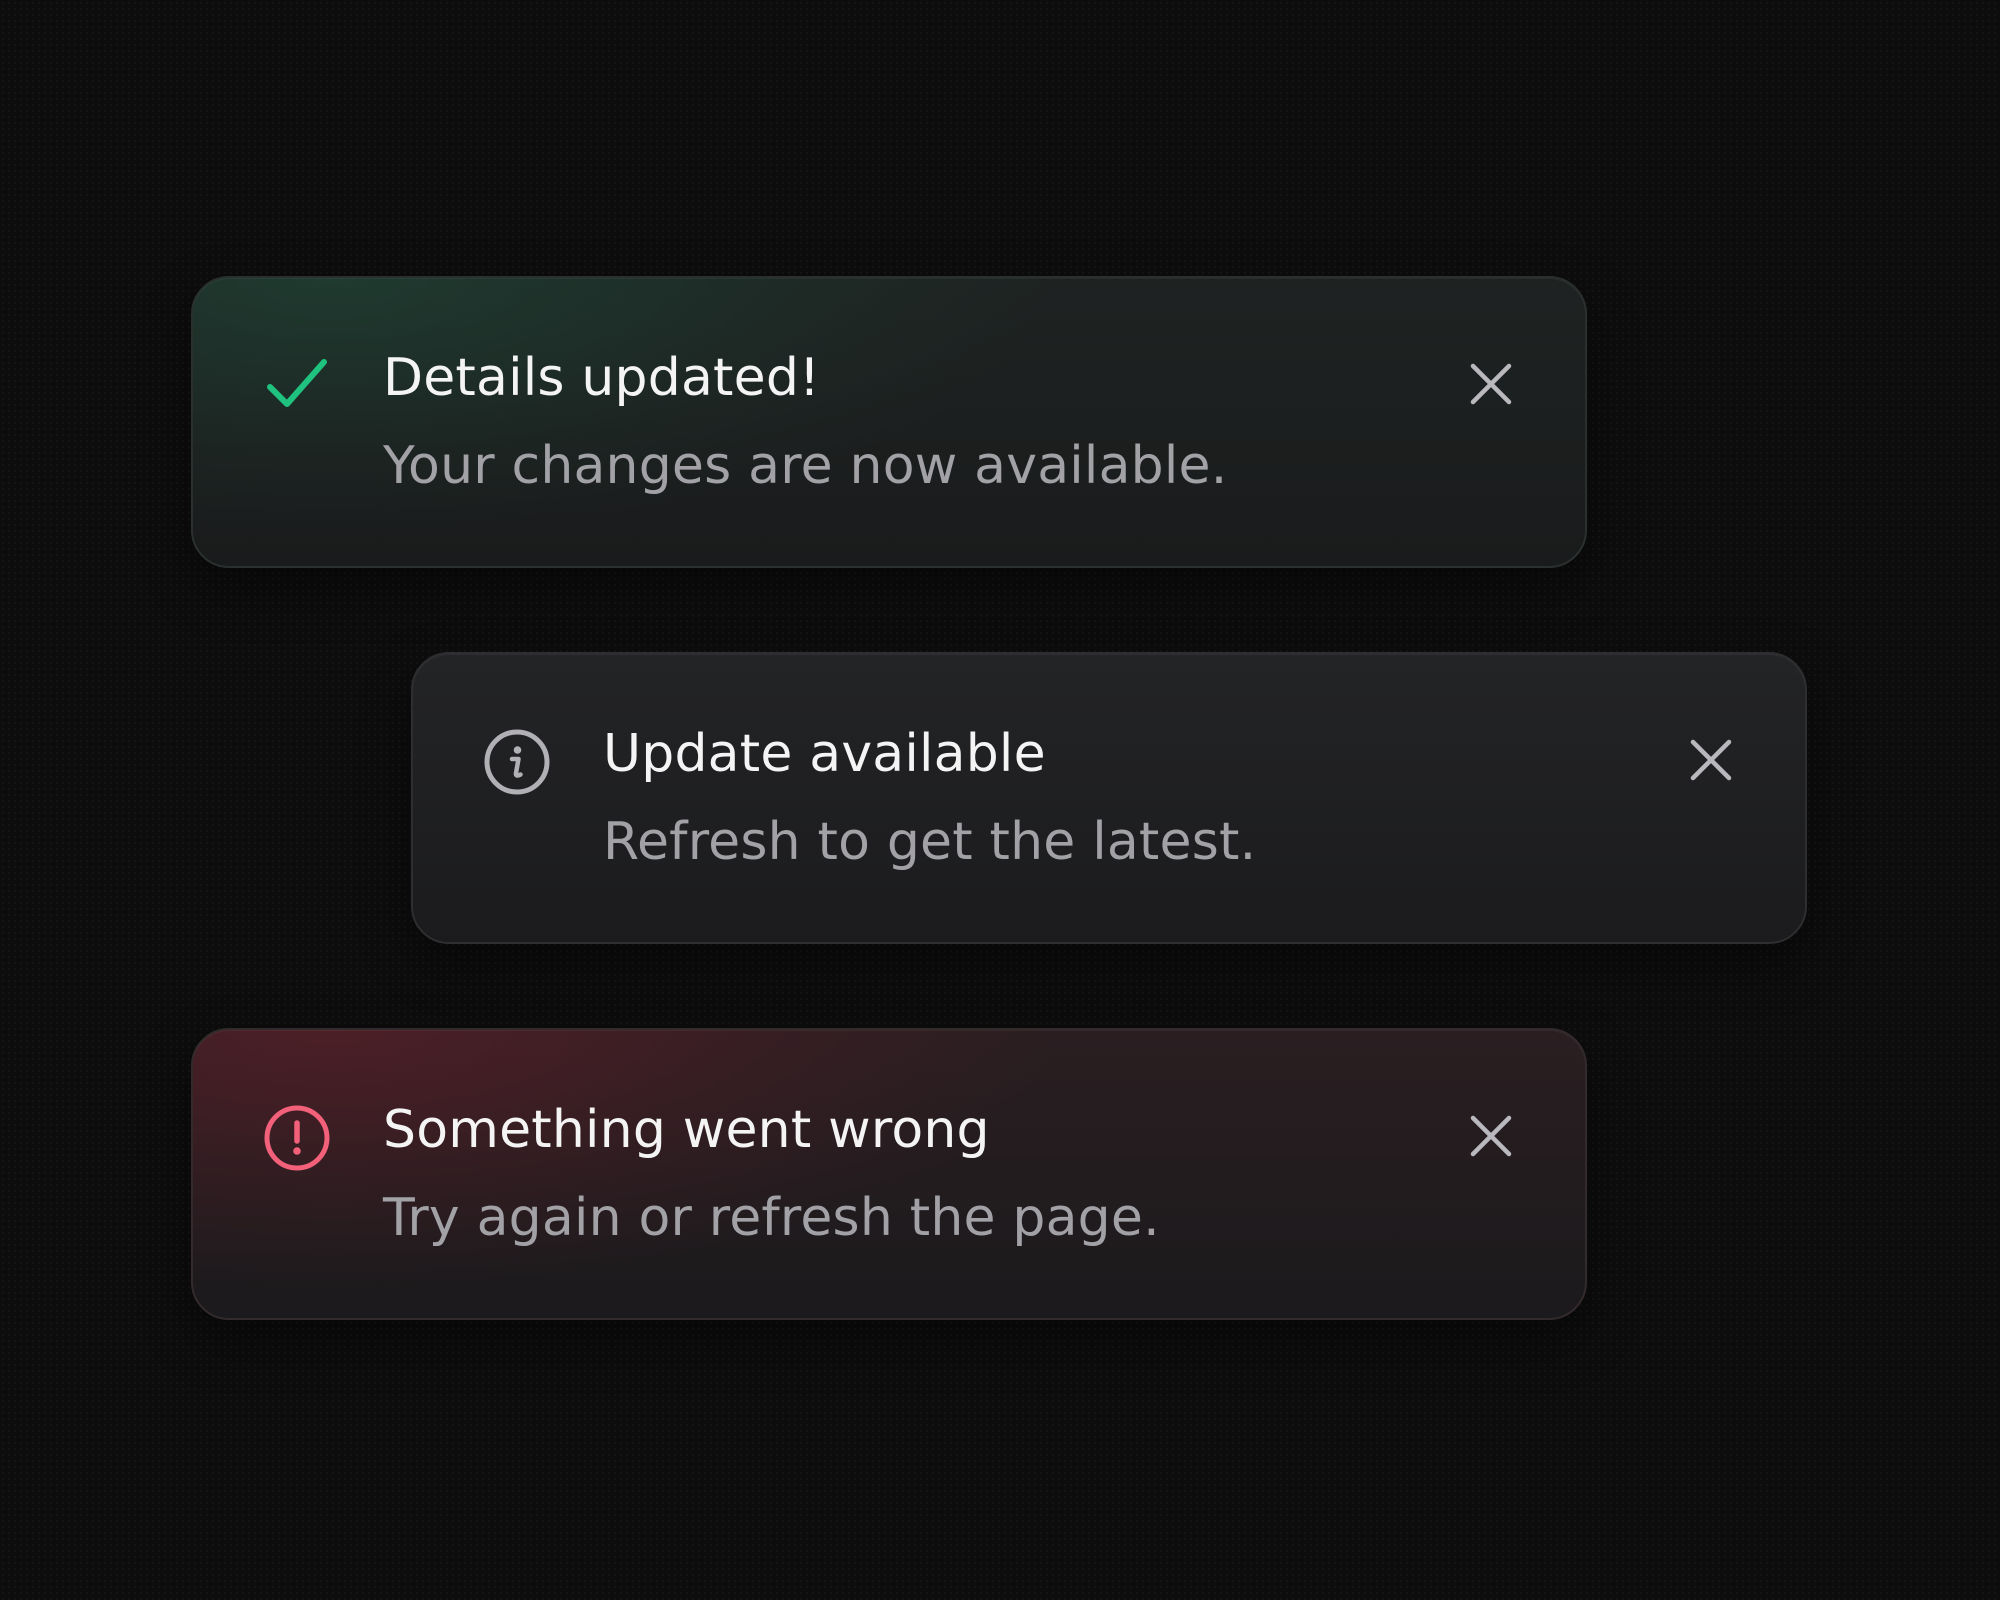  I want to click on toast-title: Something went wrong, so click(686, 1130).